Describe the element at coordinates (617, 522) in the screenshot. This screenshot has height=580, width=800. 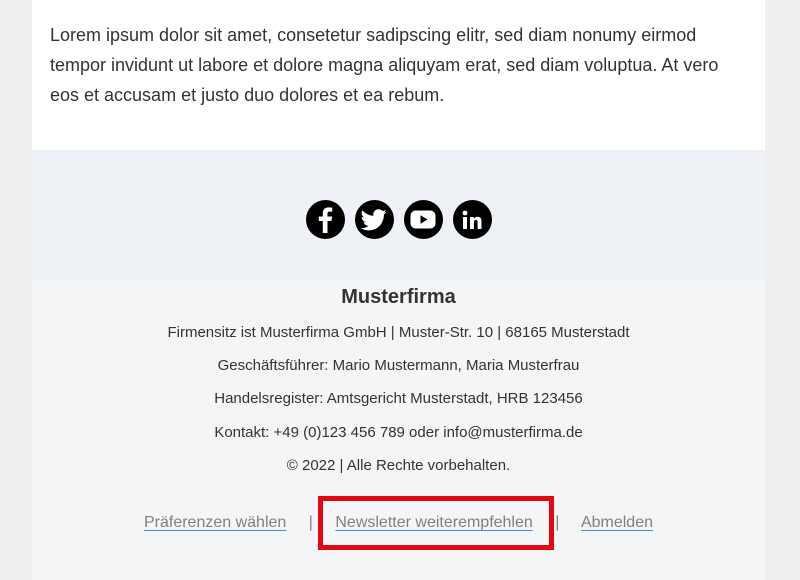
I see `unsubscribe-link: Abmelden` at that location.